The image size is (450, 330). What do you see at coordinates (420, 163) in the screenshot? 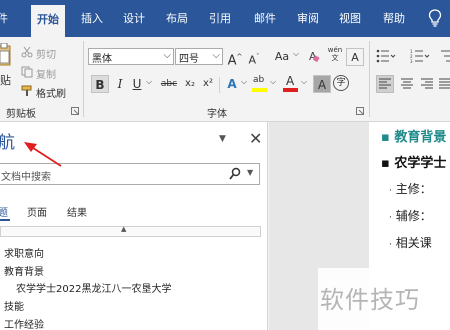
I see `doc-degree-text: 农学学士` at bounding box center [420, 163].